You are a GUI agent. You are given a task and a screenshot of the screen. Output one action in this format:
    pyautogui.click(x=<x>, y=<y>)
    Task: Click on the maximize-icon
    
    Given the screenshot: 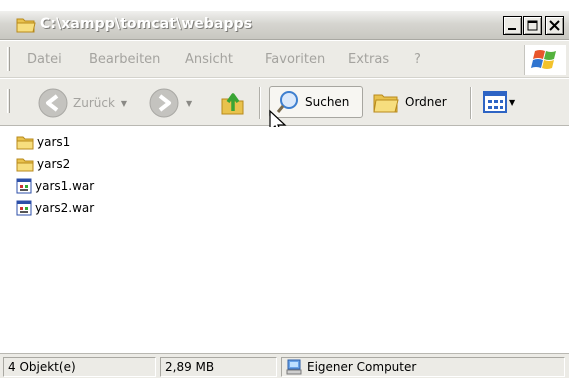 What is the action you would take?
    pyautogui.click(x=532, y=25)
    